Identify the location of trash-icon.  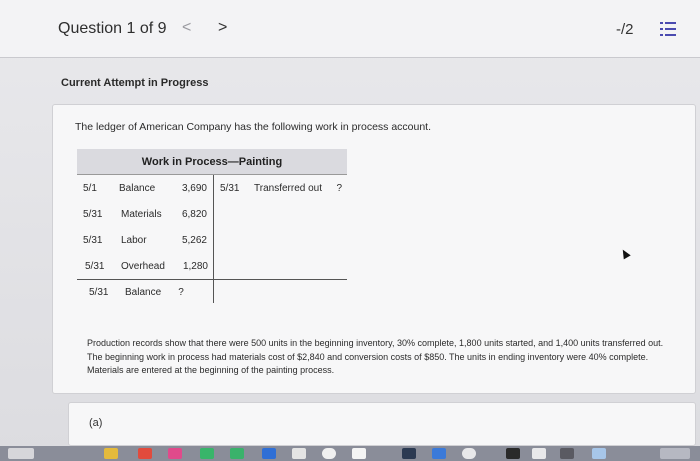
(675, 453).